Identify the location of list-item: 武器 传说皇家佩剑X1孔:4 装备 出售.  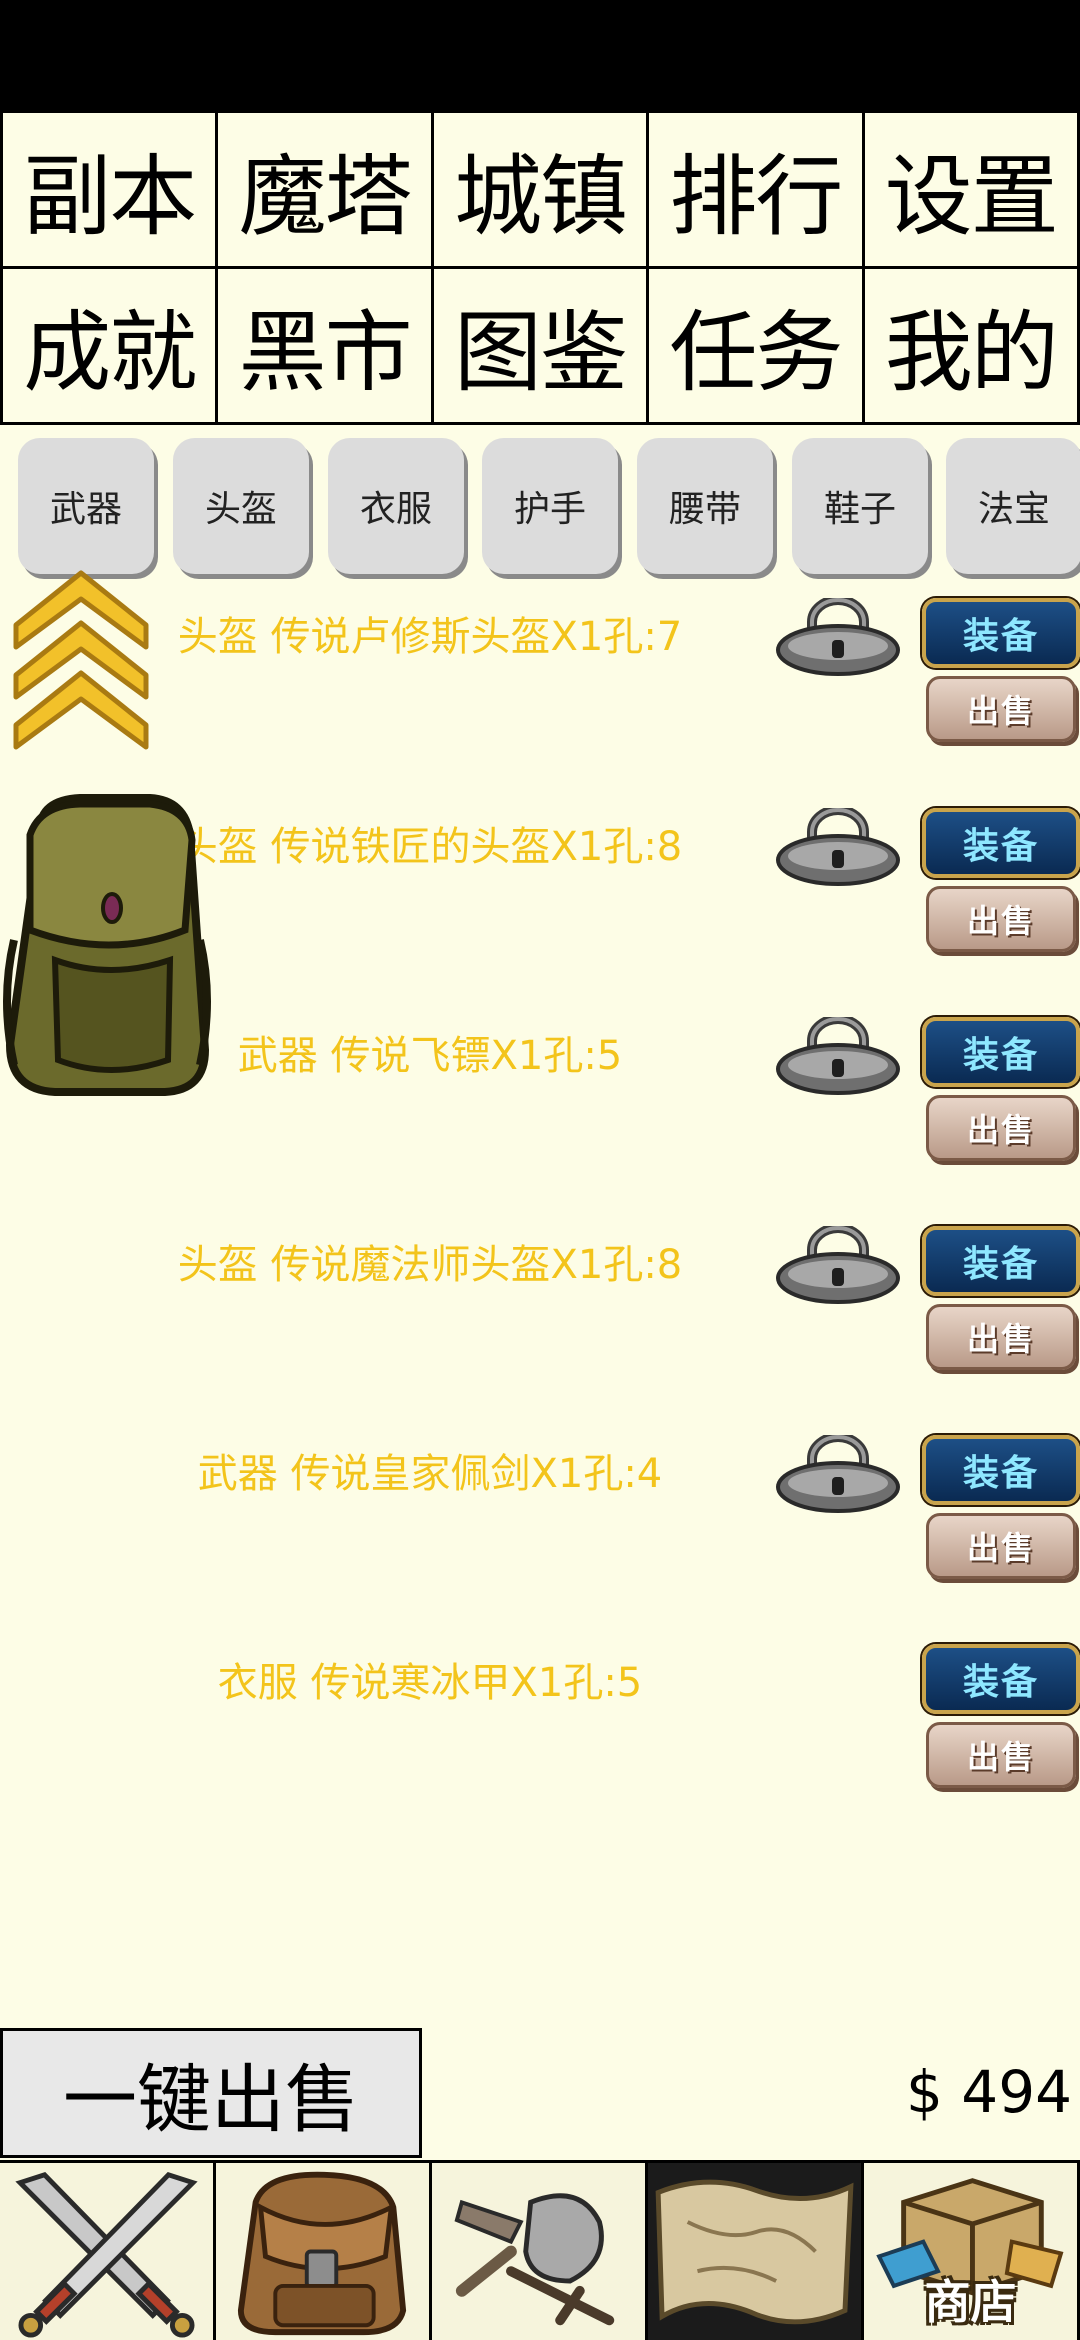
(540, 1530).